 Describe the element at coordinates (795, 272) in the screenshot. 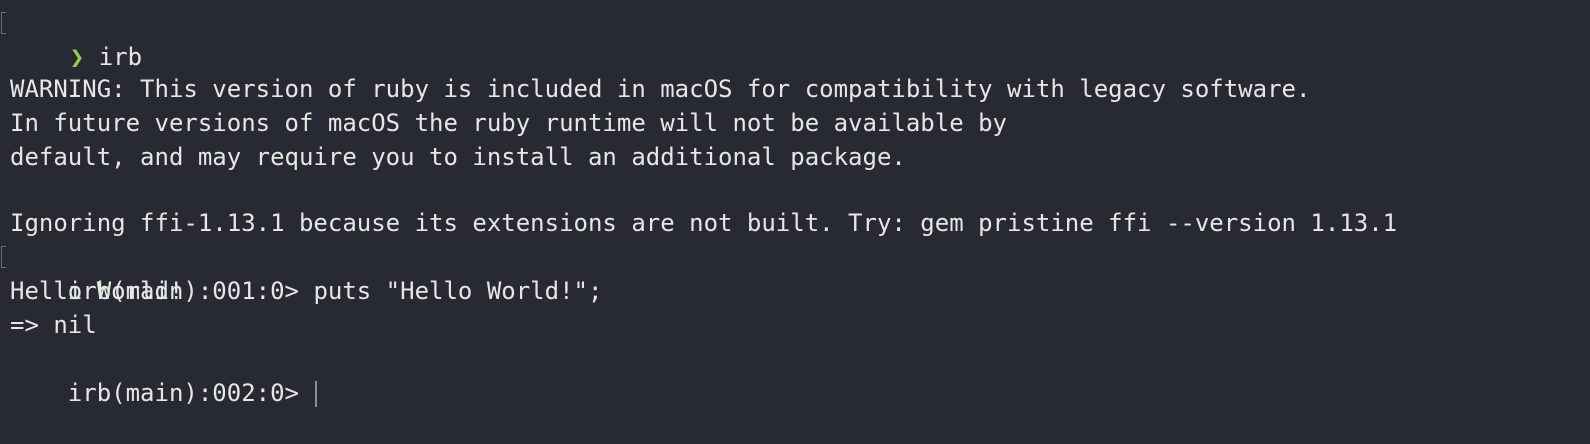

I see `irb-input-line: irb(main):001:0> puts "Hello World!";` at that location.